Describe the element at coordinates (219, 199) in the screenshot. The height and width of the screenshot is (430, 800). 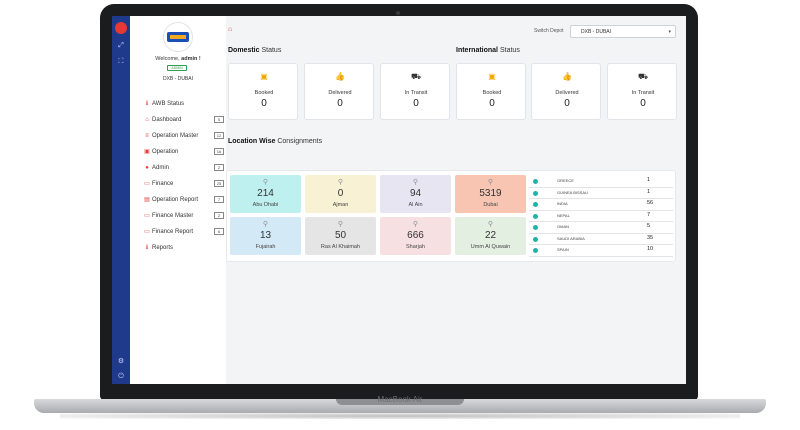
I see `sidebar-item-count: 7` at that location.